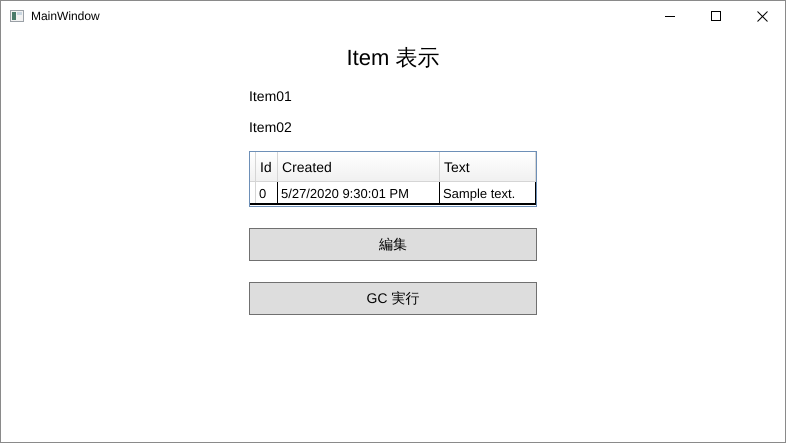 The image size is (786, 443). Describe the element at coordinates (488, 192) in the screenshot. I see `table-cell: Sample text.` at that location.